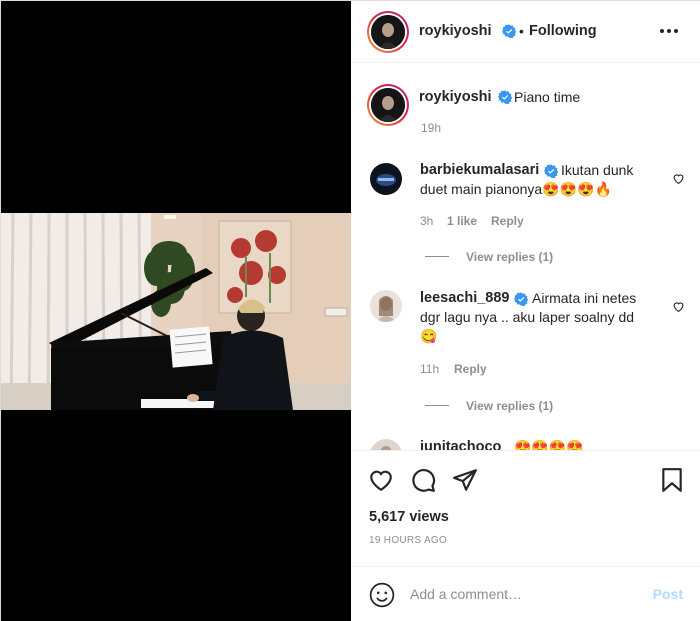 This screenshot has width=700, height=621. Describe the element at coordinates (462, 221) in the screenshot. I see `comment-likes: 1 like` at that location.